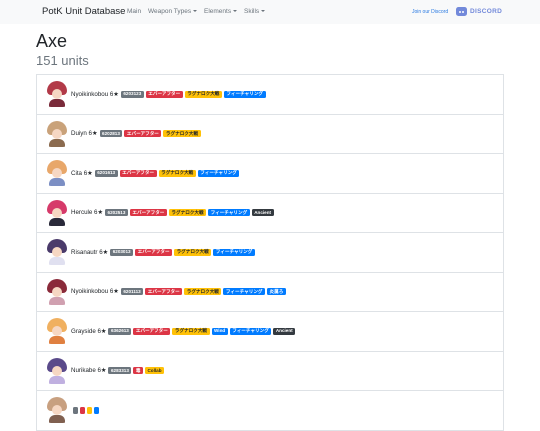 The width and height of the screenshot is (540, 431). What do you see at coordinates (132, 292) in the screenshot?
I see `unit-id-badge: 6201113` at bounding box center [132, 292].